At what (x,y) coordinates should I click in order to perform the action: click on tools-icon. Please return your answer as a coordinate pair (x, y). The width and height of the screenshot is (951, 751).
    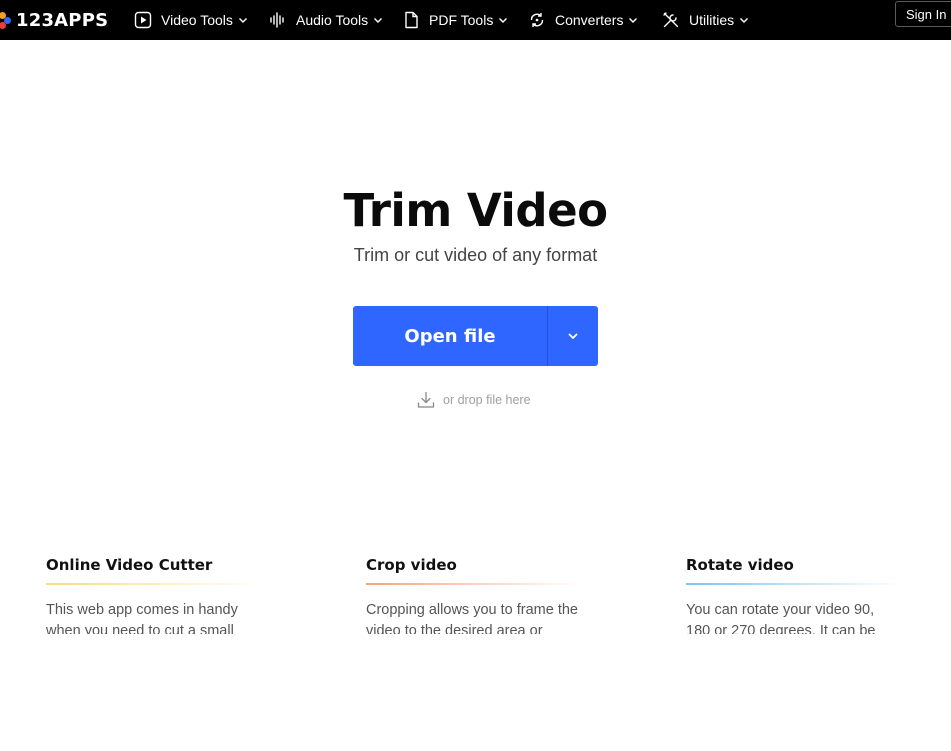
    Looking at the image, I should click on (671, 20).